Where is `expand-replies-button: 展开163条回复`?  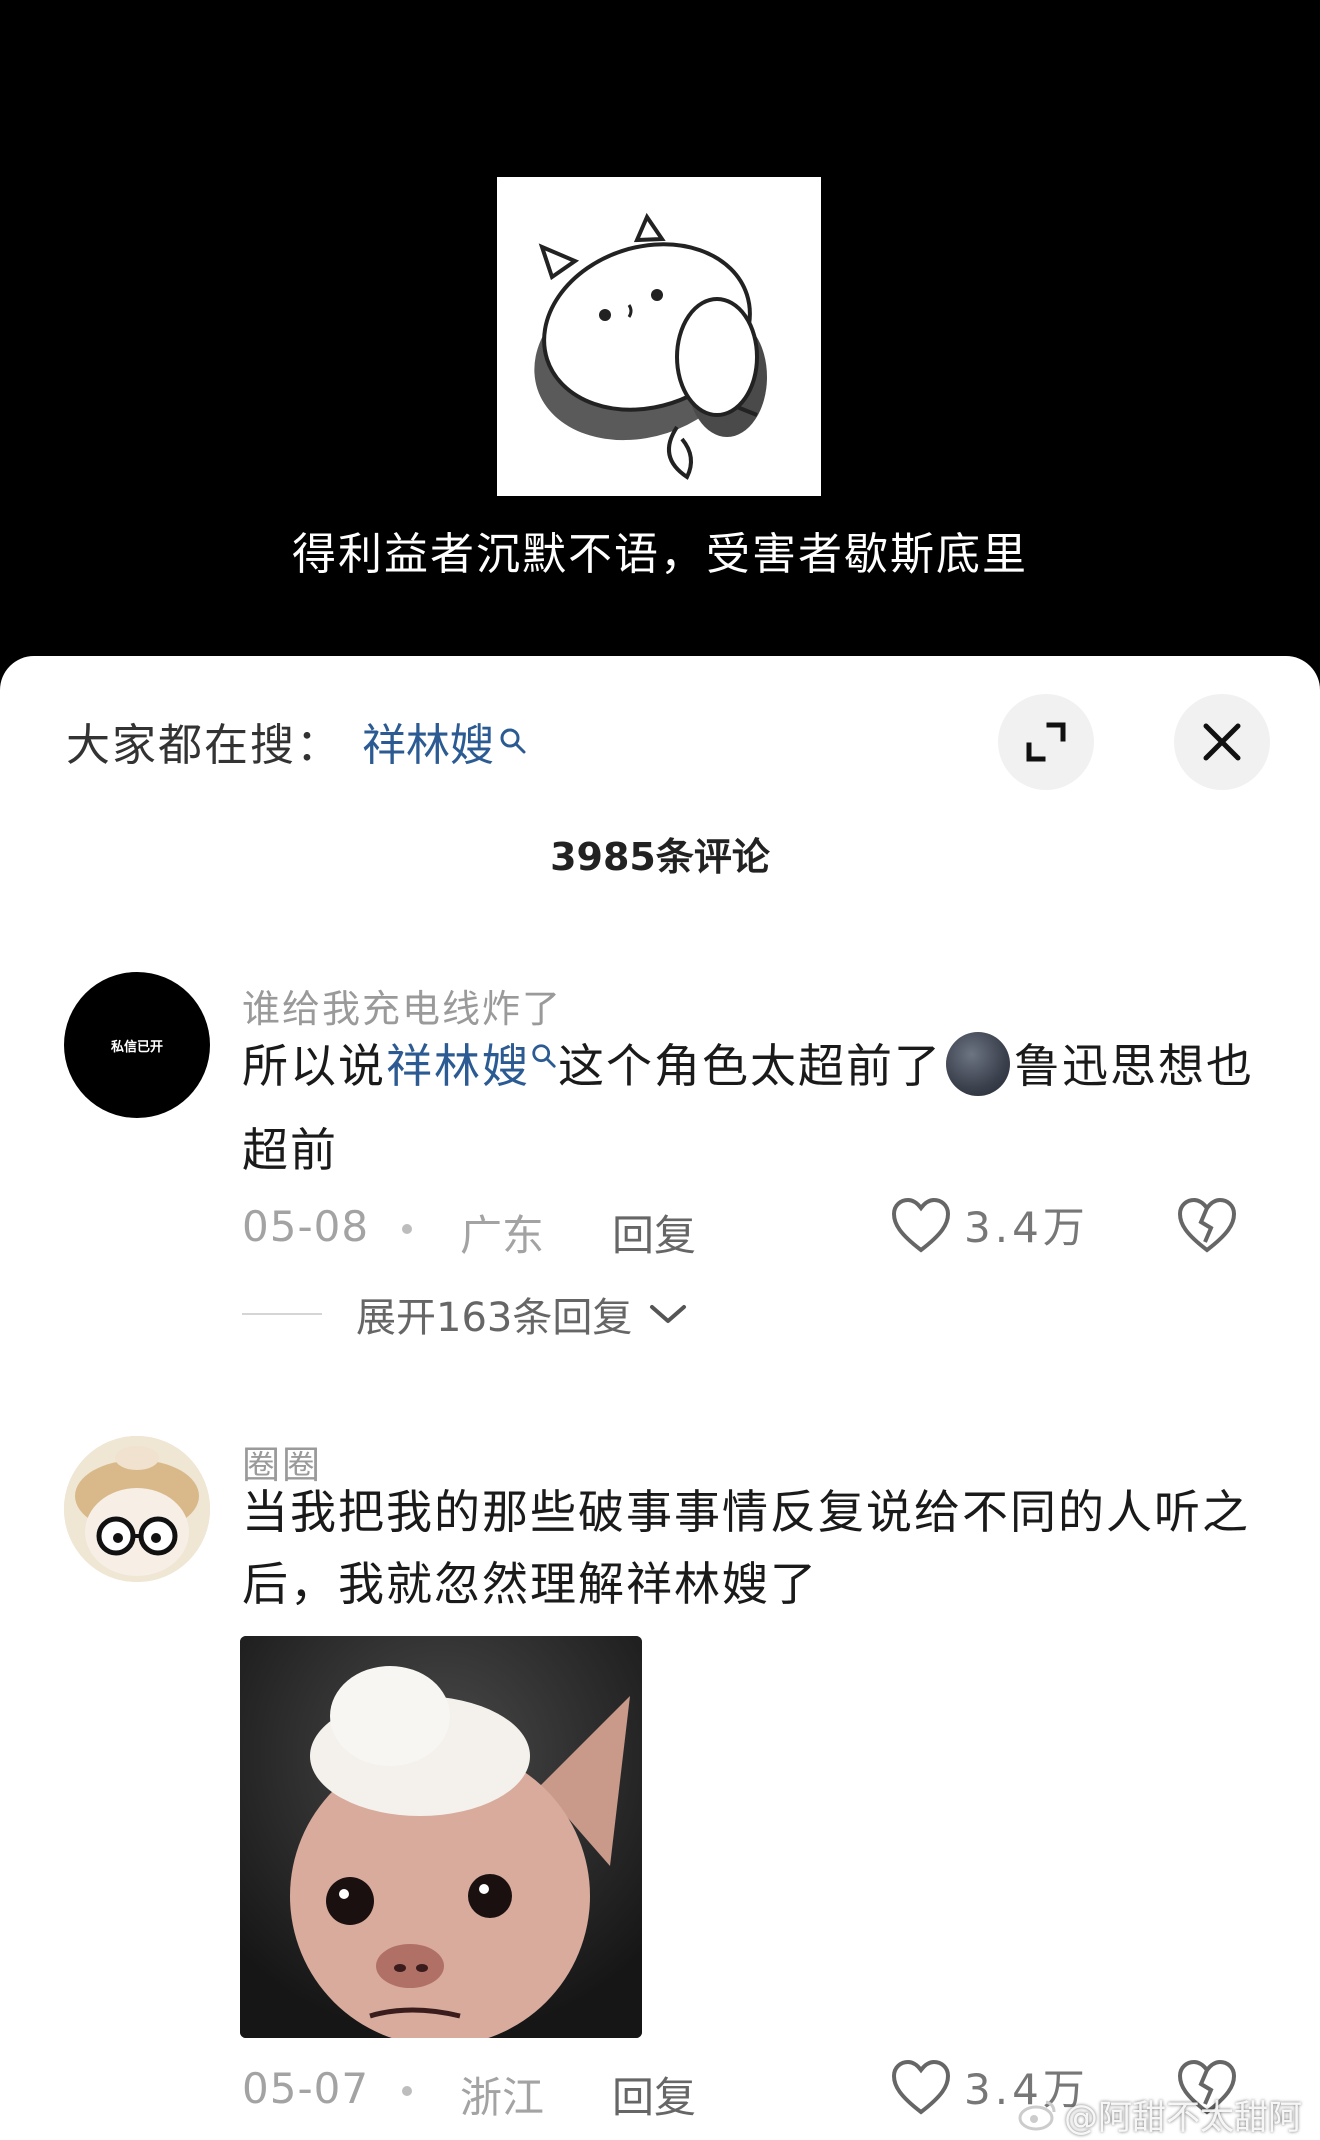
expand-replies-button: 展开163条回复 is located at coordinates (466, 1314).